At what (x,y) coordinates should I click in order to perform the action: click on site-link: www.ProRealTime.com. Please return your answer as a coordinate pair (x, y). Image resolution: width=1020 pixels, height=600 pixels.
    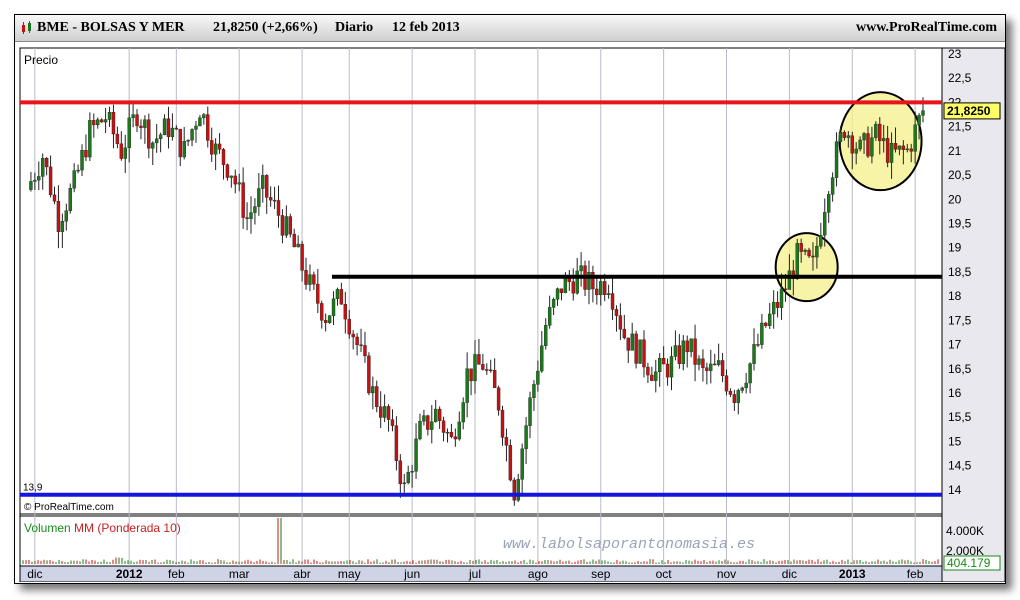
    Looking at the image, I should click on (926, 28).